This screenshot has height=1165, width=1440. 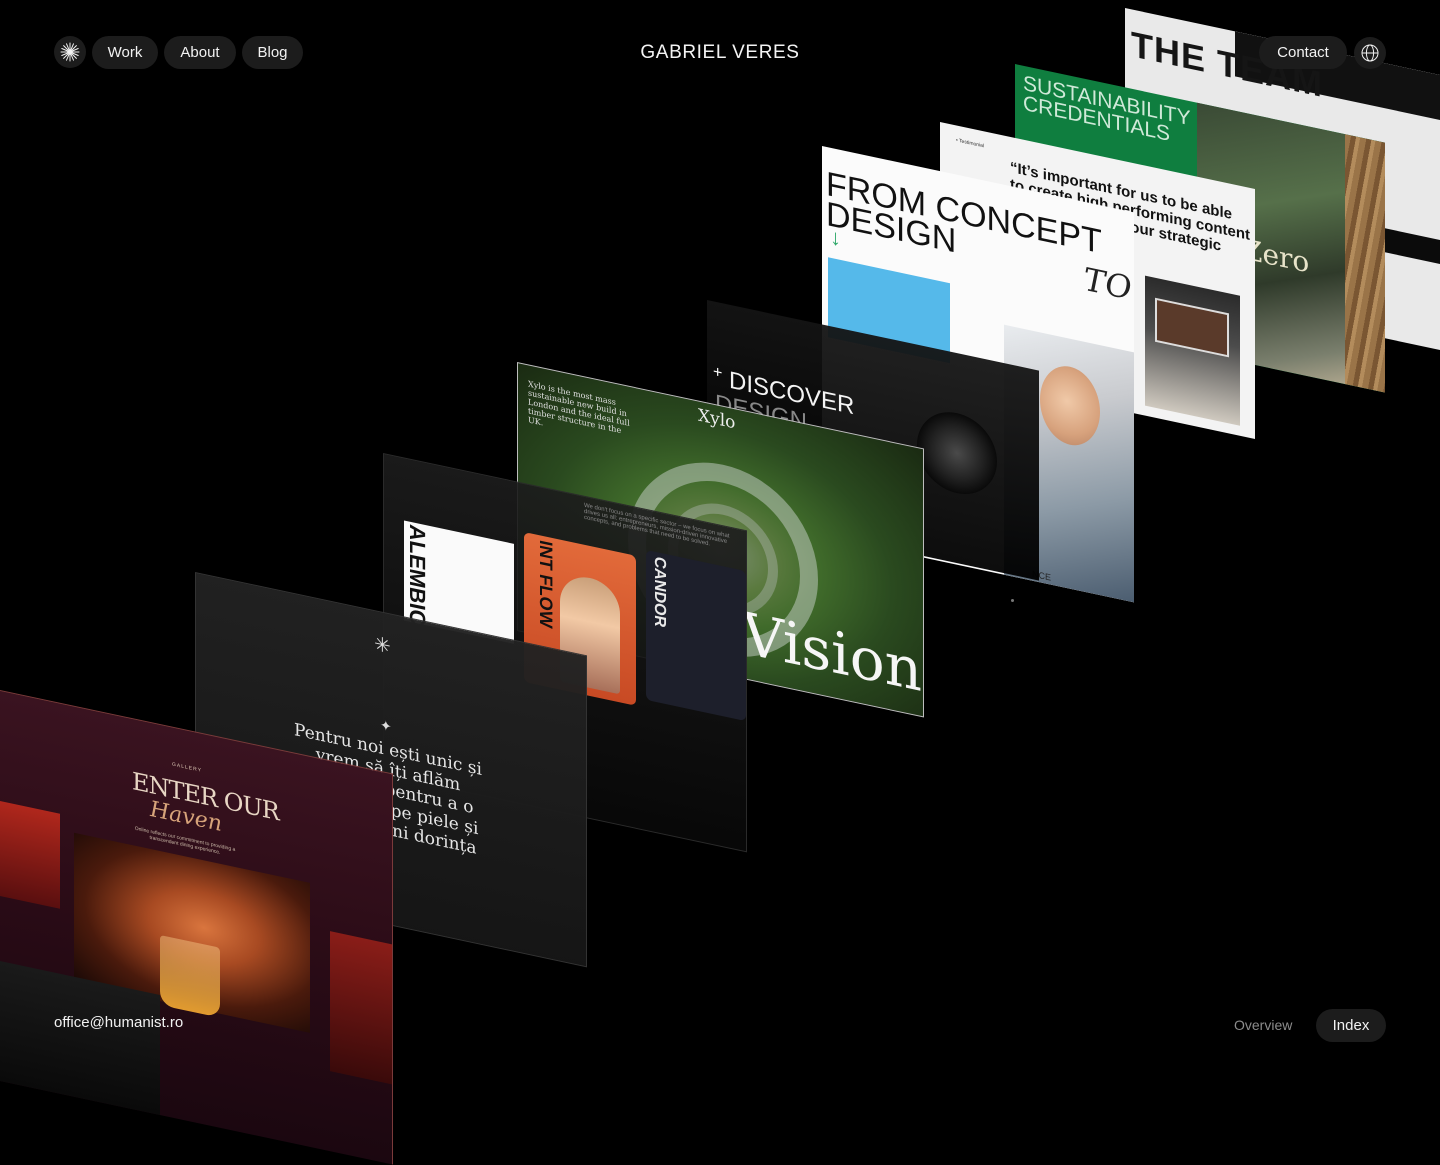 I want to click on star-icon: ✳, so click(x=382, y=646).